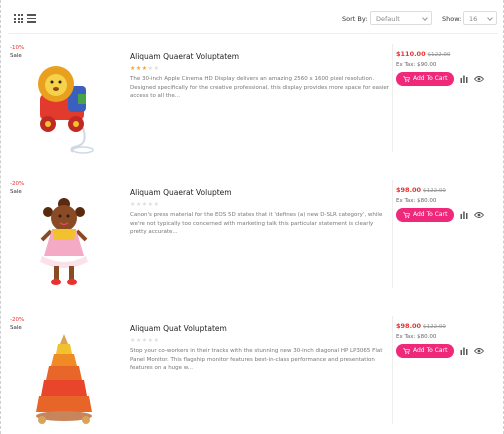 Image resolution: width=504 pixels, height=434 pixels. What do you see at coordinates (473, 19) in the screenshot?
I see `show-value: 16` at bounding box center [473, 19].